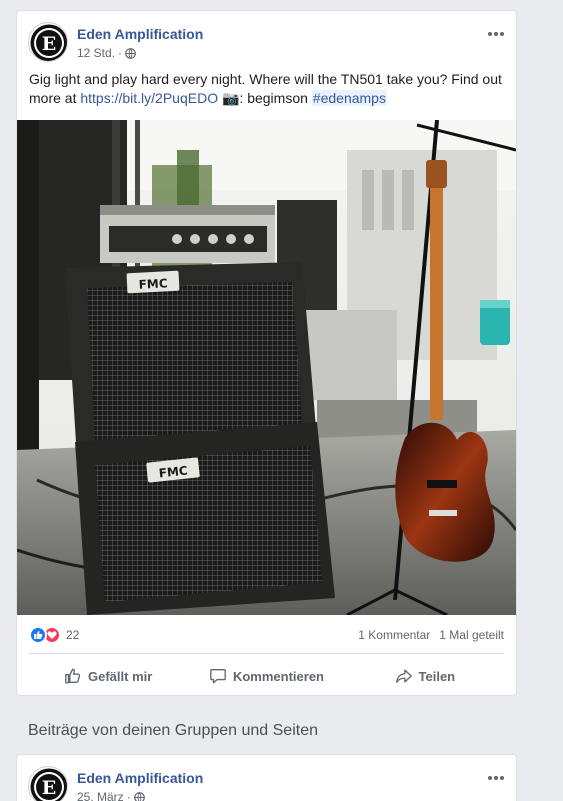 This screenshot has height=801, width=563. Describe the element at coordinates (153, 284) in the screenshot. I see `cabinet-logo-top: FMC` at that location.